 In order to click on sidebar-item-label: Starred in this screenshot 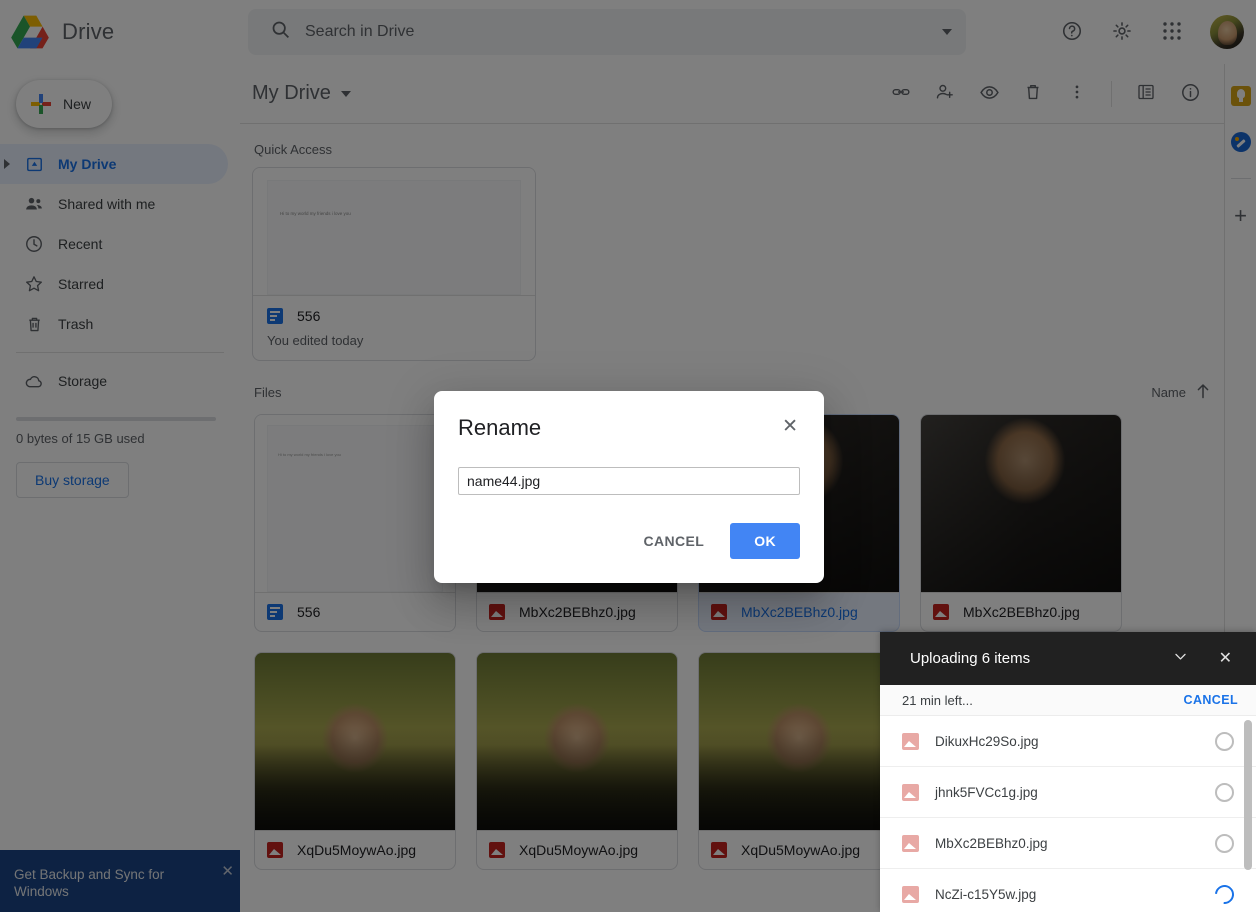, I will do `click(81, 284)`.